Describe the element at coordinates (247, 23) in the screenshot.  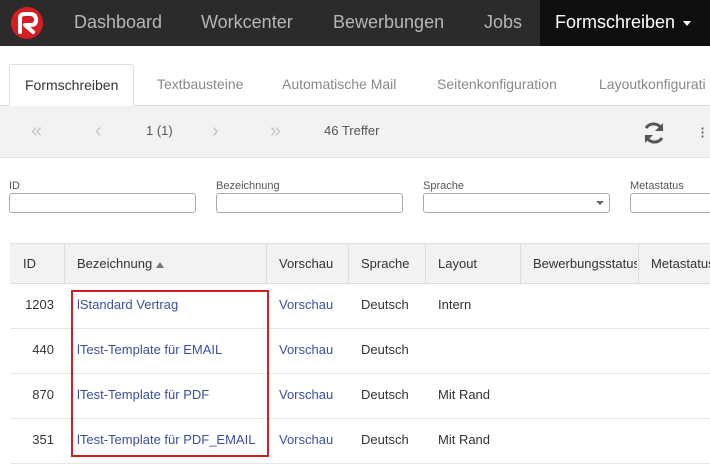
I see `nav-workcenter: Workcenter` at that location.